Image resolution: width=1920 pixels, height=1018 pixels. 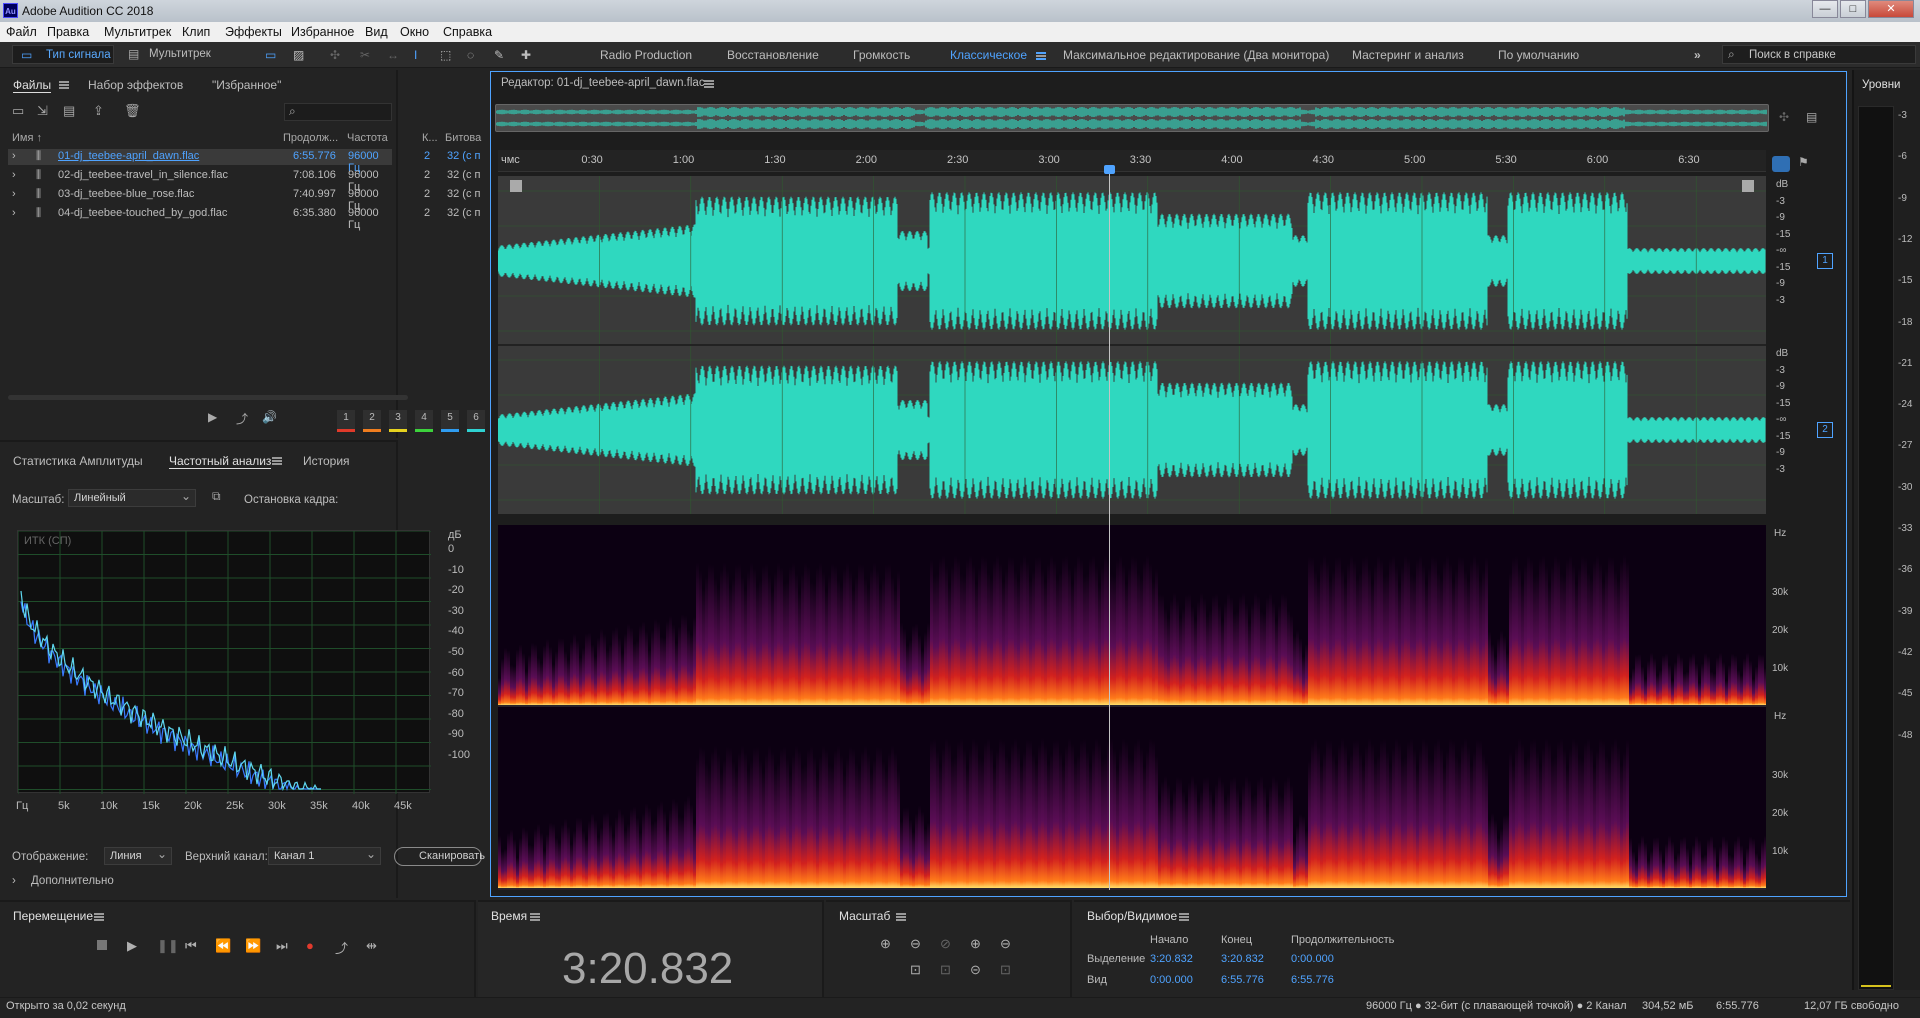 What do you see at coordinates (1109, 169) in the screenshot?
I see `playhead-handle` at bounding box center [1109, 169].